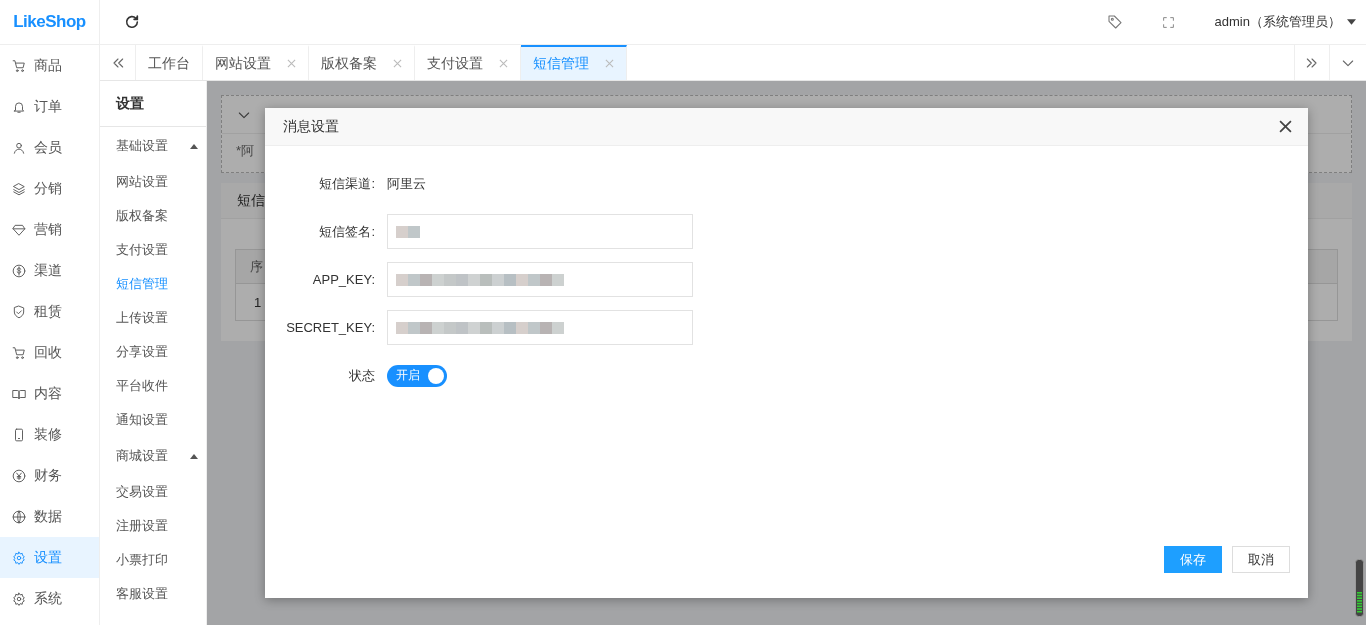  What do you see at coordinates (153, 250) in the screenshot?
I see `submenu-item: 支付设置` at bounding box center [153, 250].